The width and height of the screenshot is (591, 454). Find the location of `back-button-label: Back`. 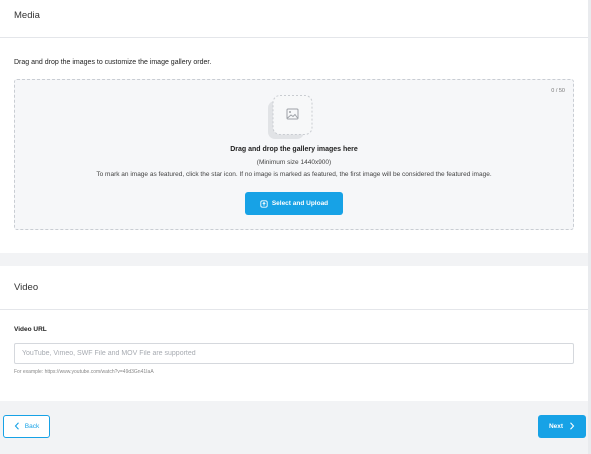

back-button-label: Back is located at coordinates (32, 426).